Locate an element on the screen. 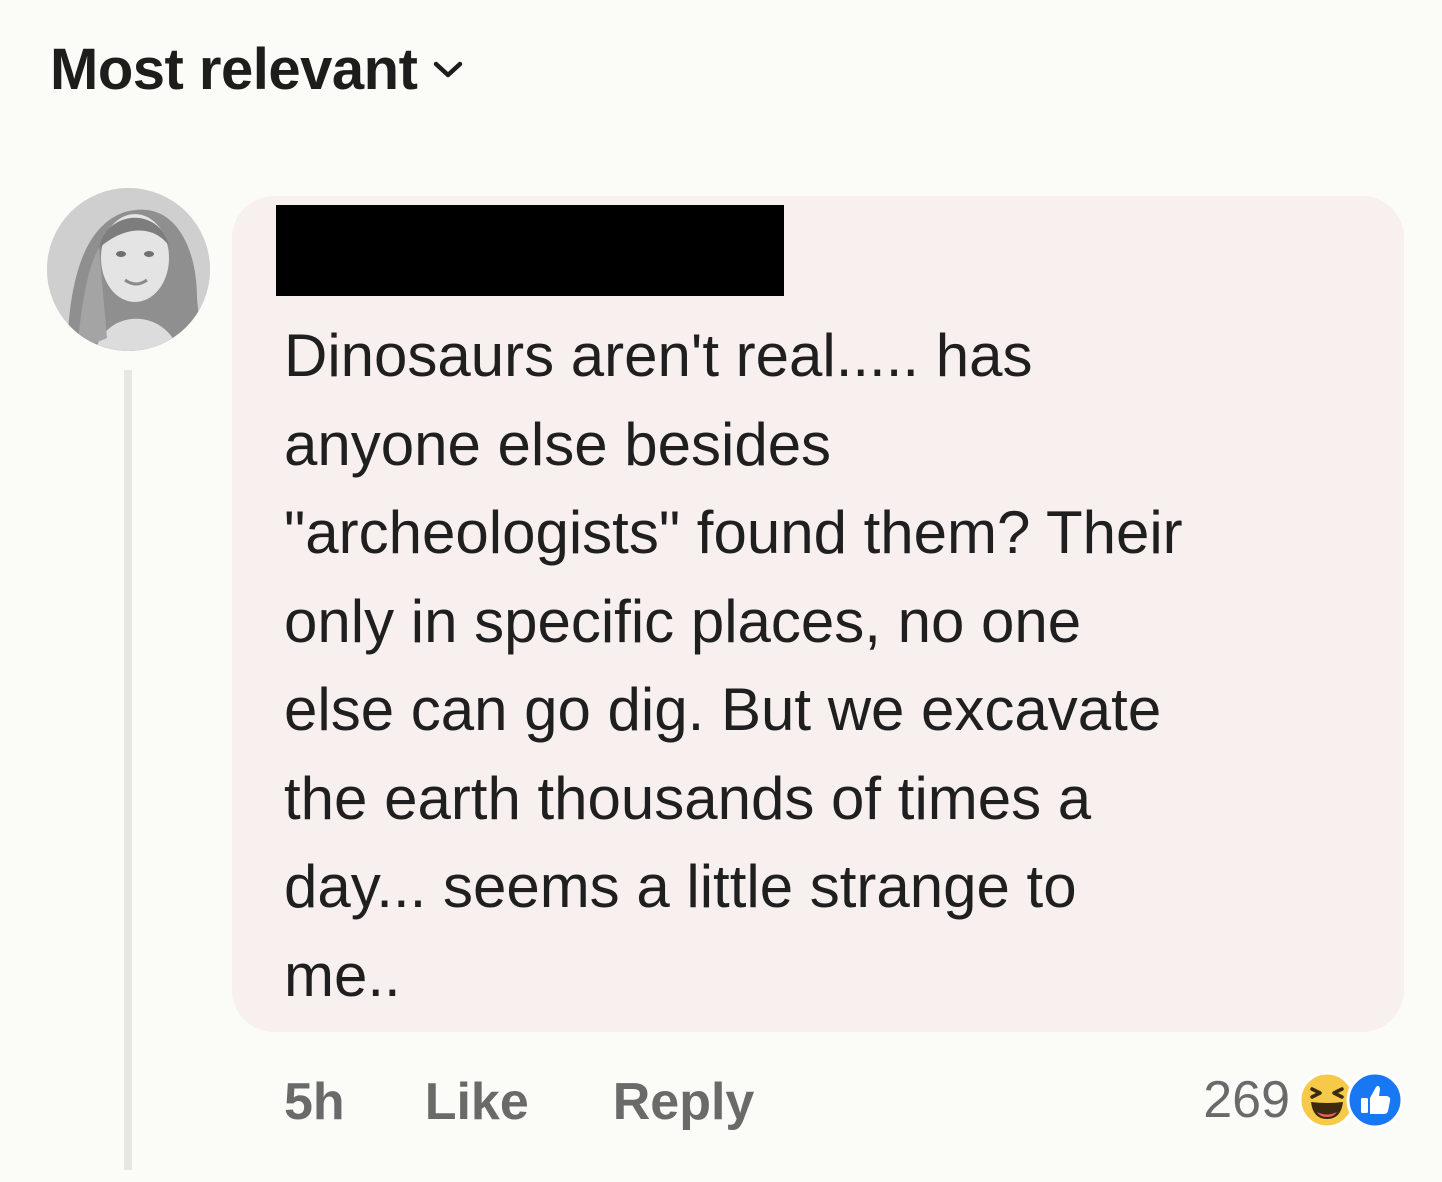 The height and width of the screenshot is (1182, 1442). reply-button: Reply is located at coordinates (684, 1102).